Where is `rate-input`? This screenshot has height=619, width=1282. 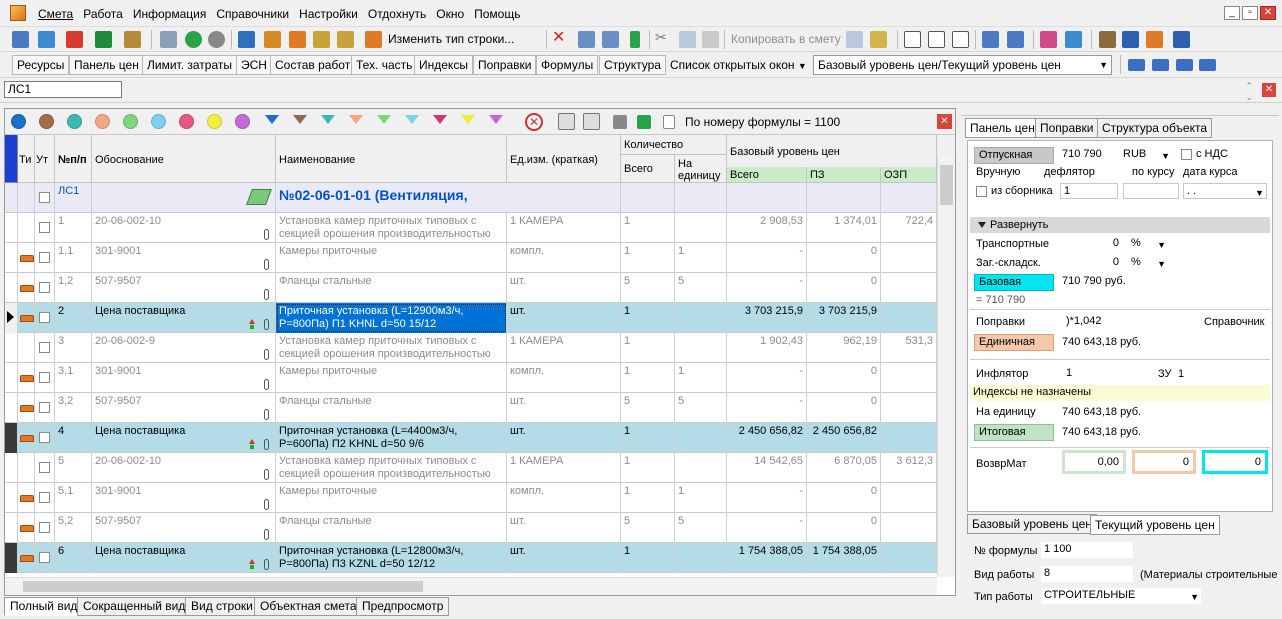 rate-input is located at coordinates (1151, 191).